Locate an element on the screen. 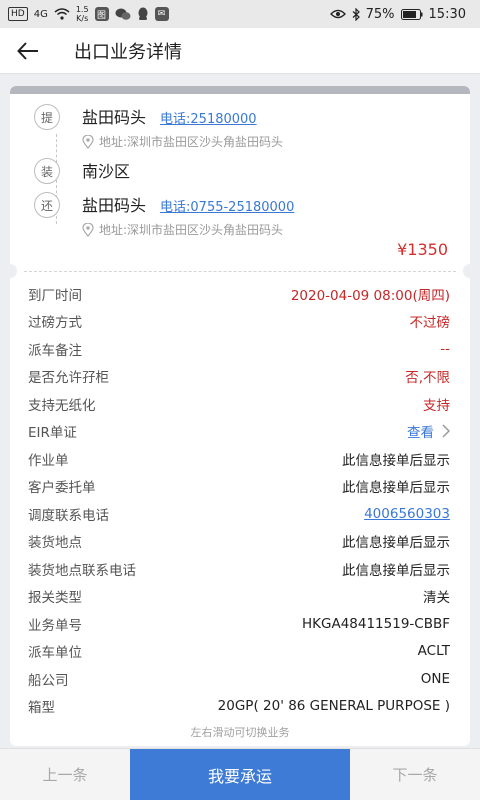 This screenshot has height=800, width=480. hd-indicator: HD is located at coordinates (18, 14).